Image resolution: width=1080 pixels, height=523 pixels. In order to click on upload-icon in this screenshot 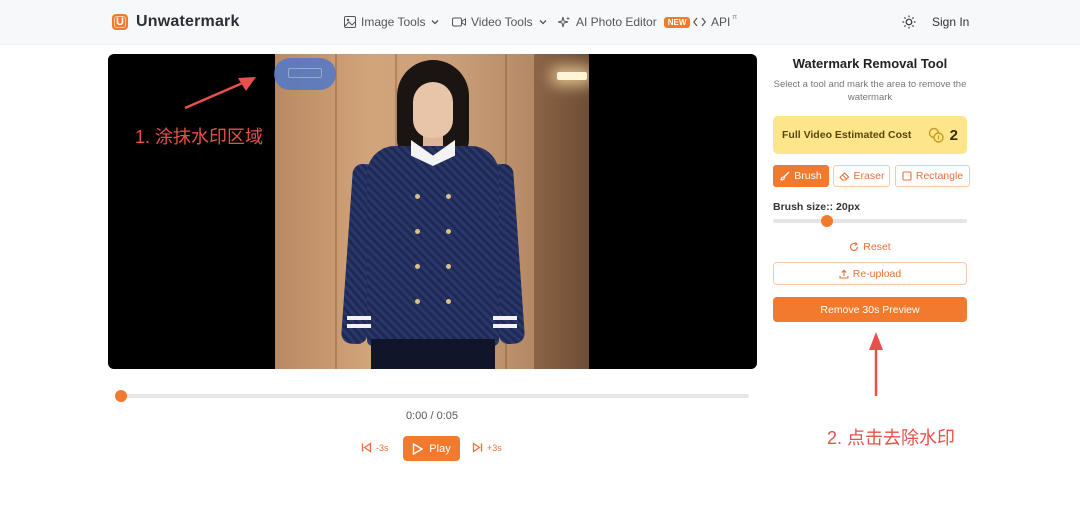, I will do `click(844, 273)`.